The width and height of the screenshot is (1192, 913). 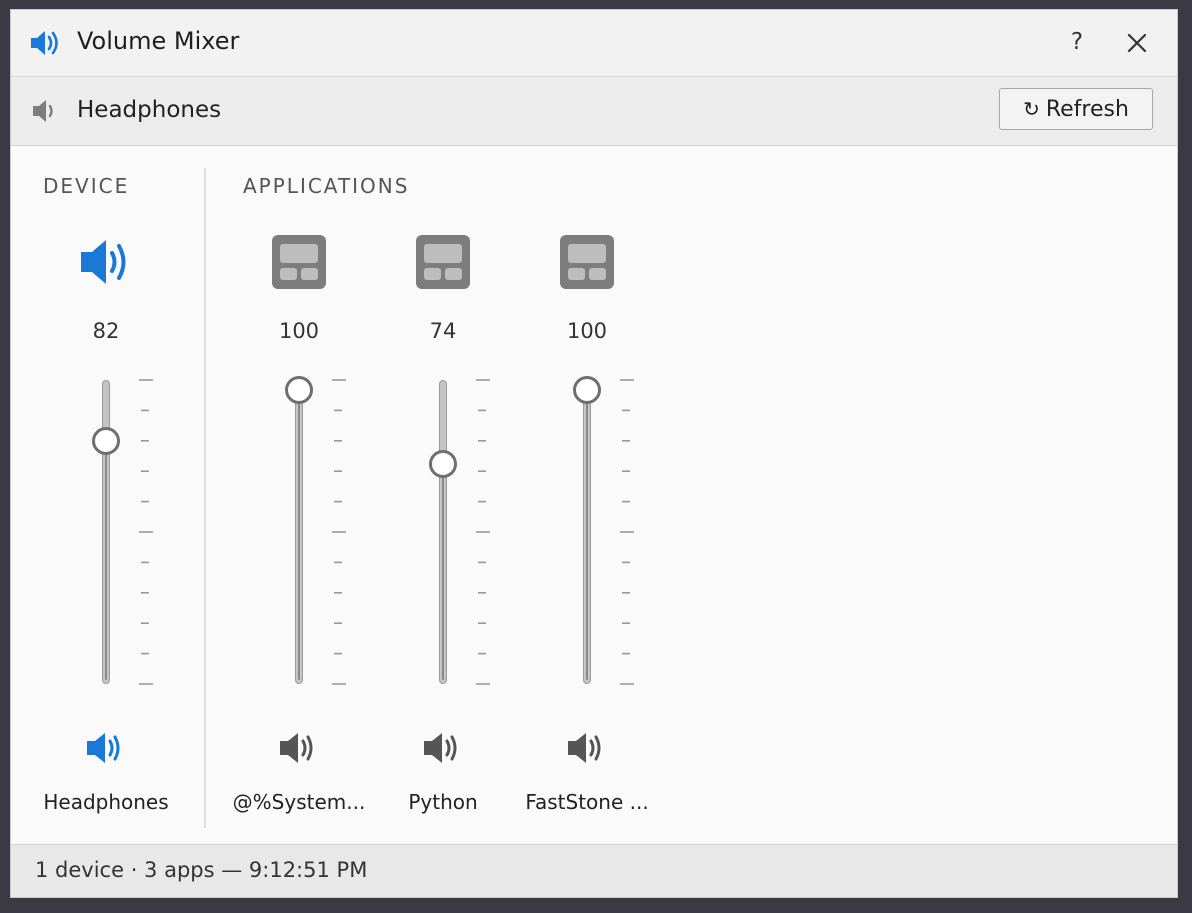 What do you see at coordinates (201, 870) in the screenshot?
I see `status-text: 1 device · 3 apps — 9:12:51 PM` at bounding box center [201, 870].